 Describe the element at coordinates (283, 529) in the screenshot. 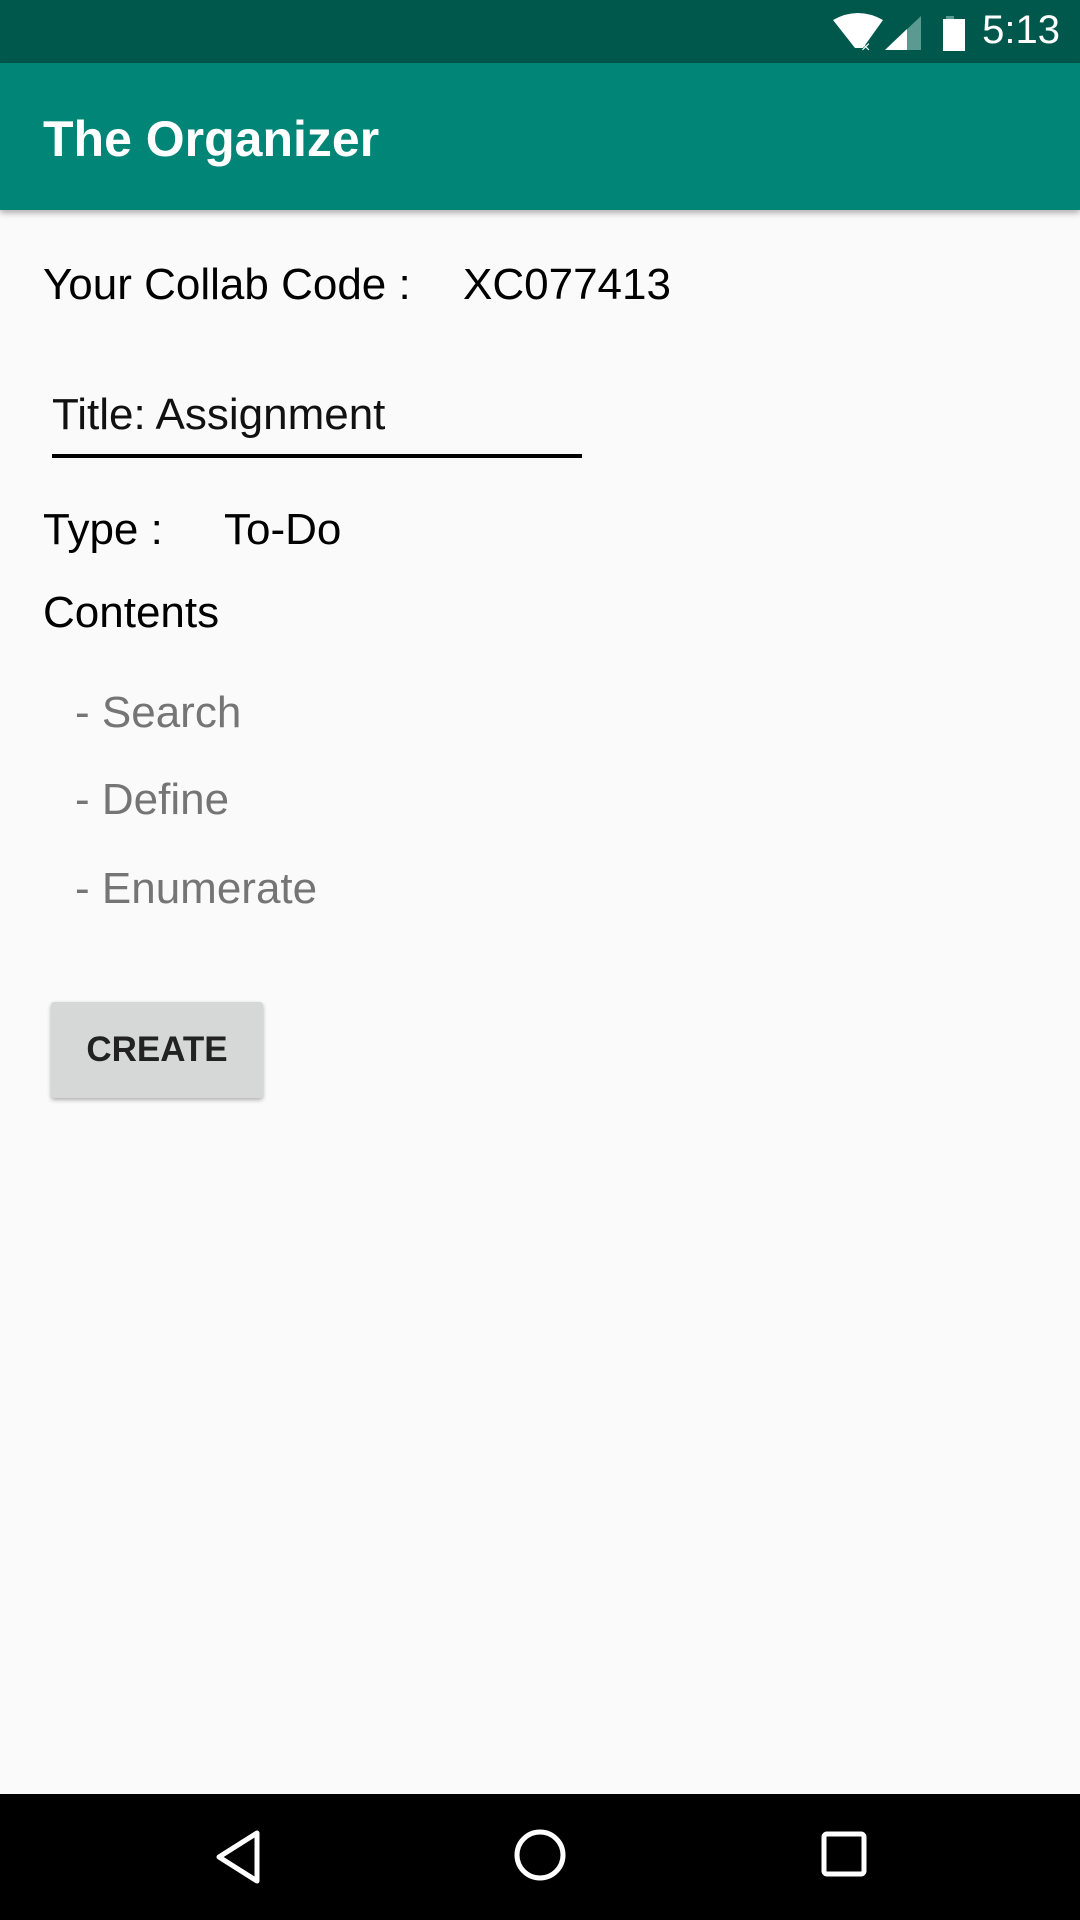

I see `type-value: To-Do` at that location.